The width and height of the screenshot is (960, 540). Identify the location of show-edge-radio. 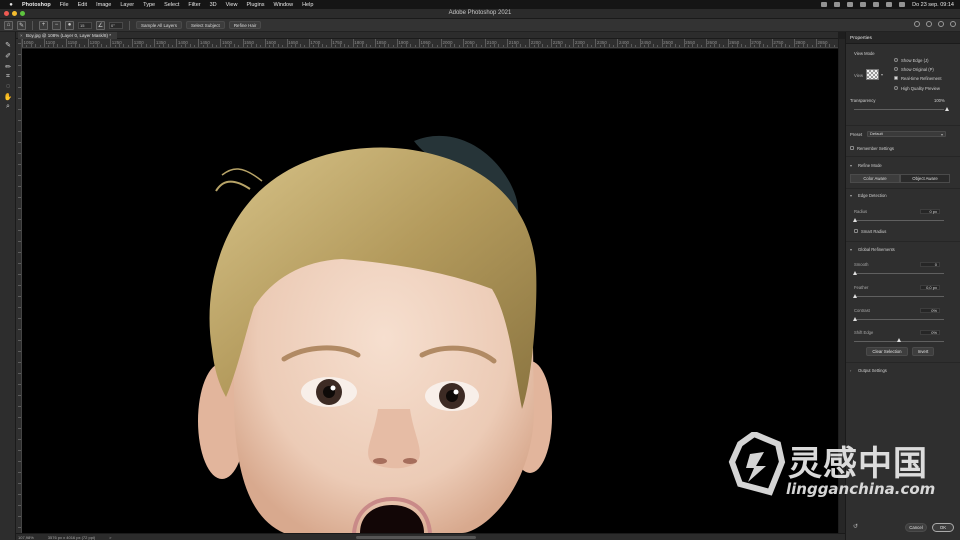
(896, 60).